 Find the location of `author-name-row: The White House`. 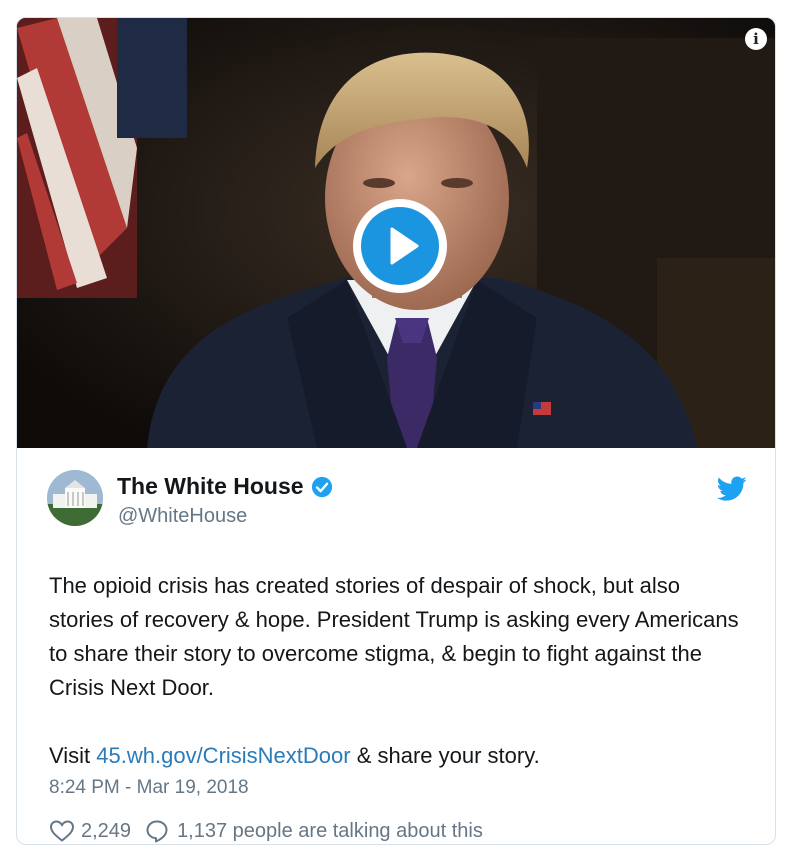

author-name-row: The White House is located at coordinates (225, 486).